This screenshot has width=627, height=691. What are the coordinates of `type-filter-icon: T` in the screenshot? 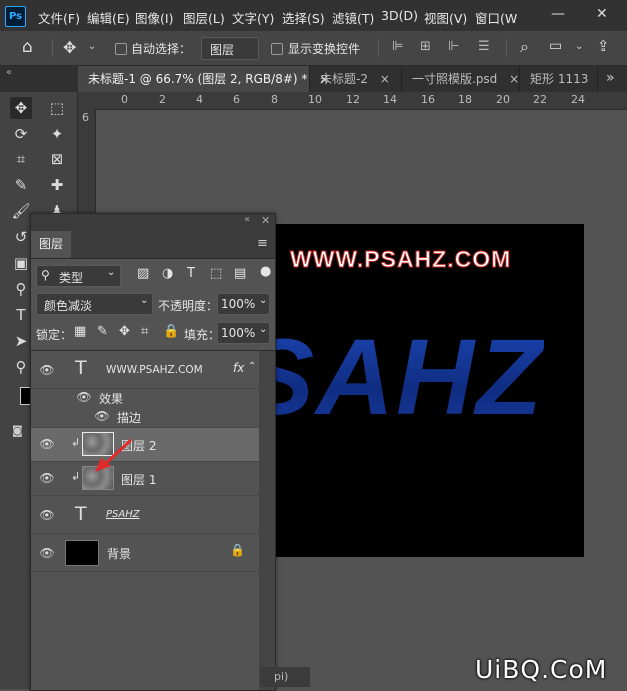 It's located at (191, 273).